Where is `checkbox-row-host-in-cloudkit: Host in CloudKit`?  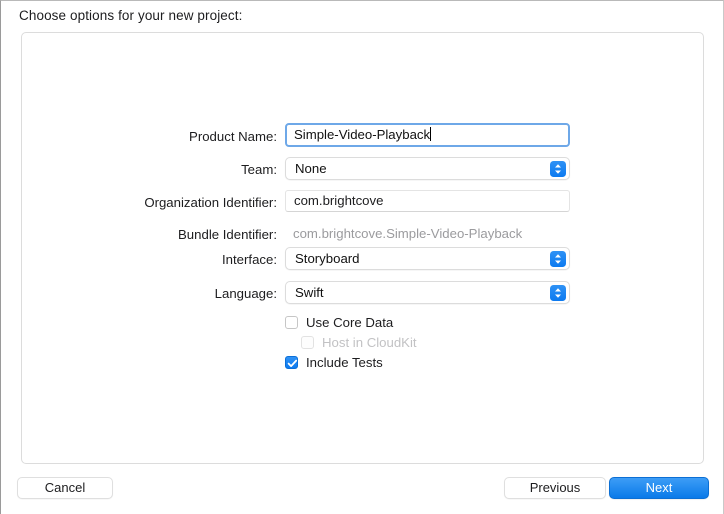
checkbox-row-host-in-cloudkit: Host in CloudKit is located at coordinates (359, 344).